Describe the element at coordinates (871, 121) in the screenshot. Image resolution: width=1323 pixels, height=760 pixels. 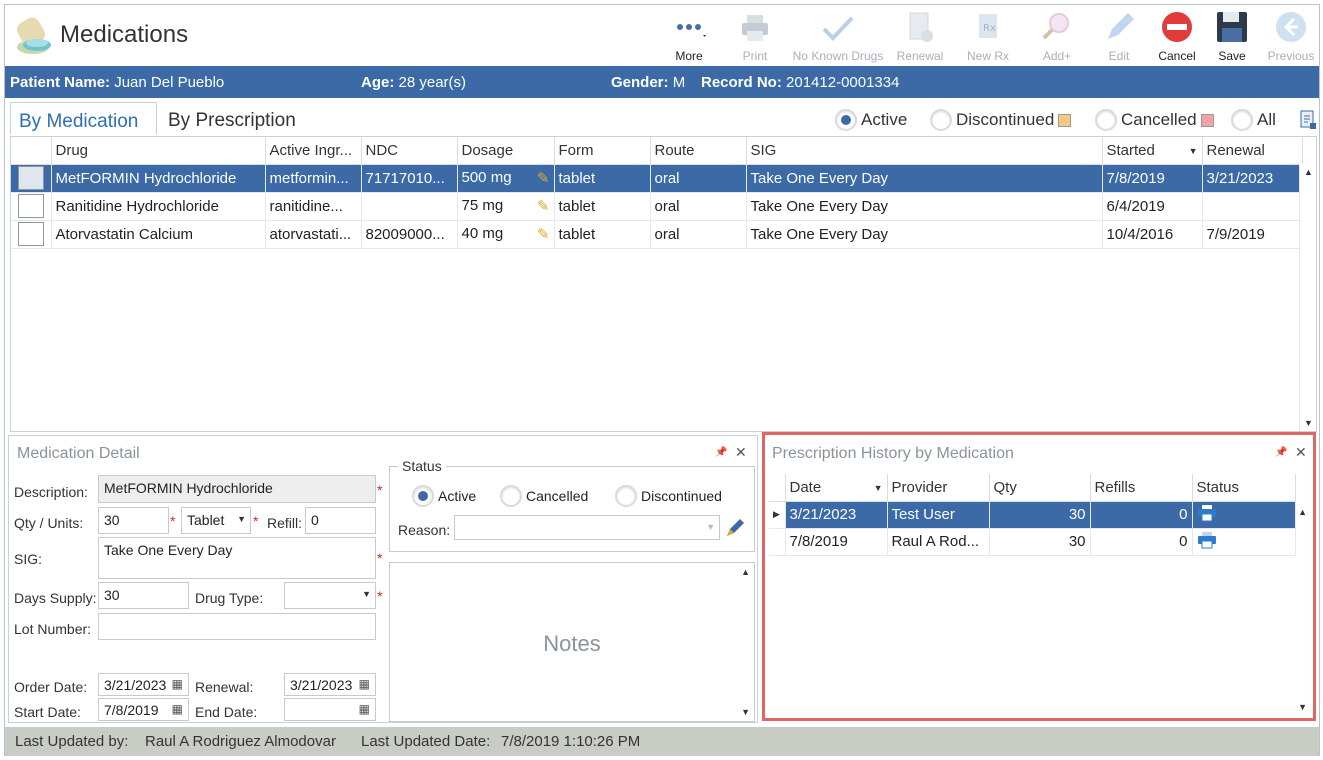
I see `filter-active-radio: Active` at that location.